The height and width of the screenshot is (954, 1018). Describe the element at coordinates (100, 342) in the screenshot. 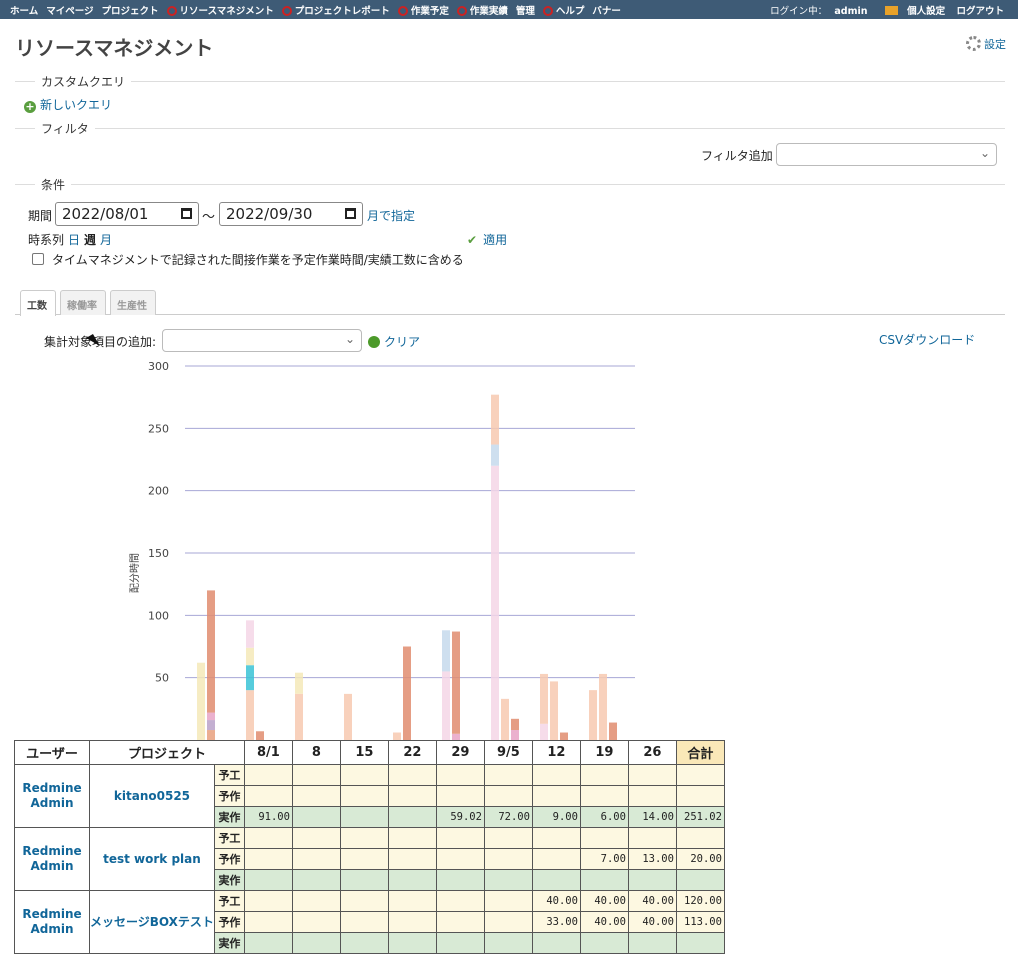

I see `aggregation-label: 集計対象項目の追加:` at that location.